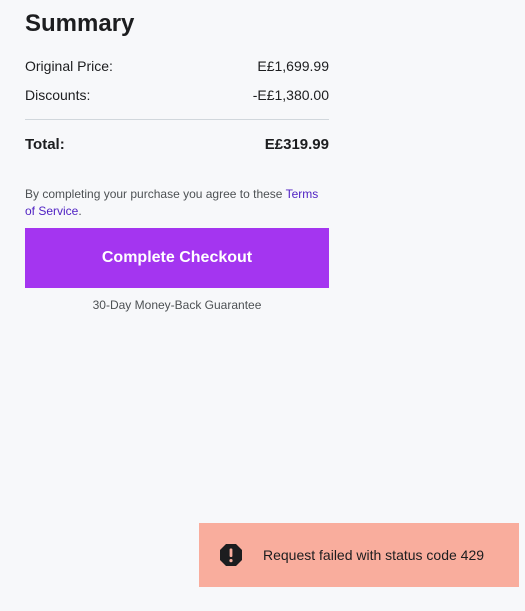 This screenshot has height=611, width=525. Describe the element at coordinates (293, 66) in the screenshot. I see `original-price-value: E£1,699.99` at that location.